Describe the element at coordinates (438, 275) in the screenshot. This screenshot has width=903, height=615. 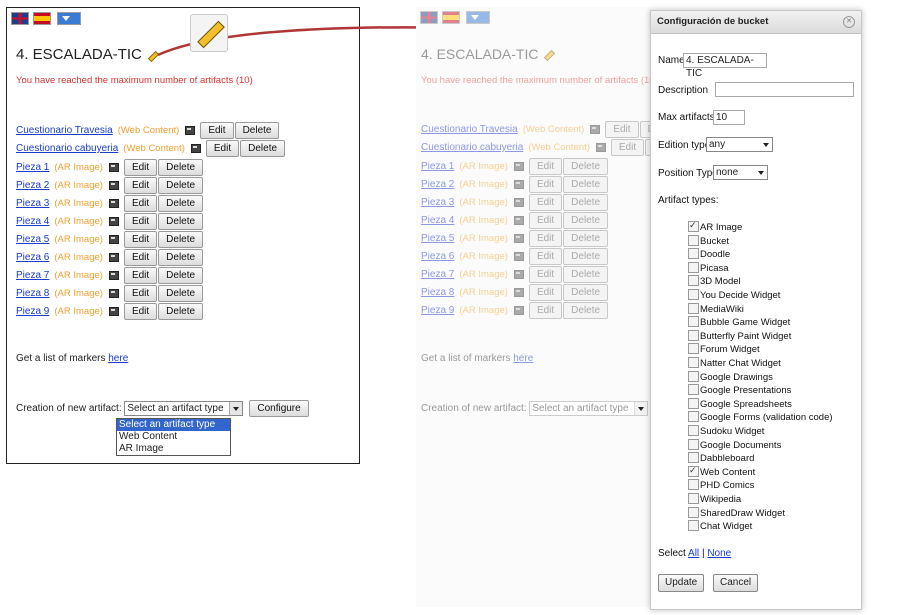
I see `artifact-link: Pieza 7` at that location.